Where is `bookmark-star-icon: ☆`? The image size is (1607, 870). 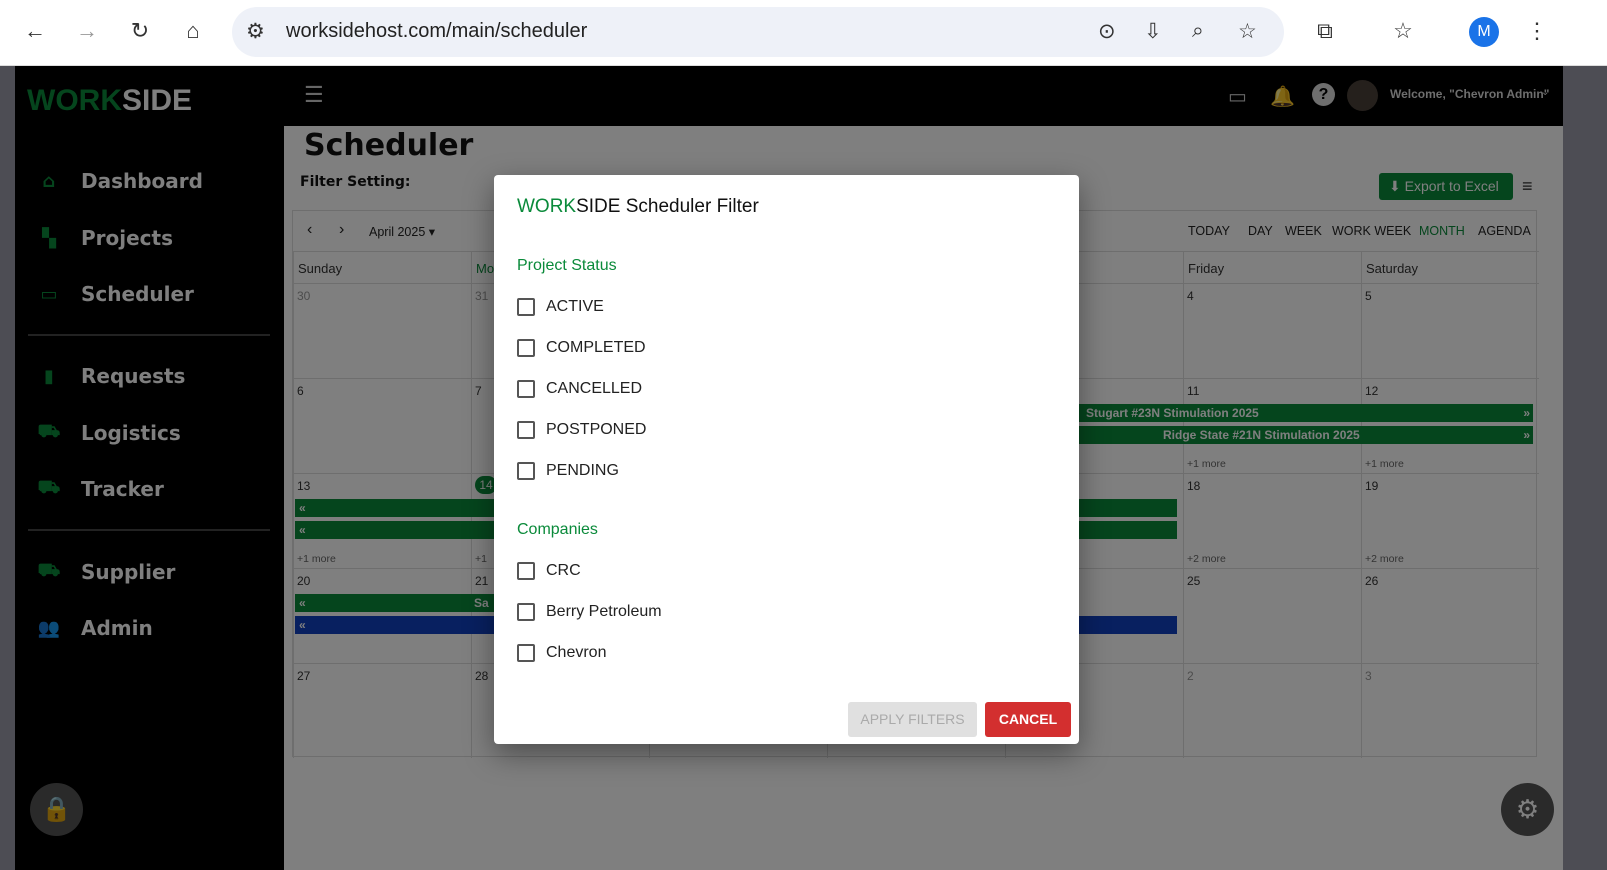 bookmark-star-icon: ☆ is located at coordinates (1247, 31).